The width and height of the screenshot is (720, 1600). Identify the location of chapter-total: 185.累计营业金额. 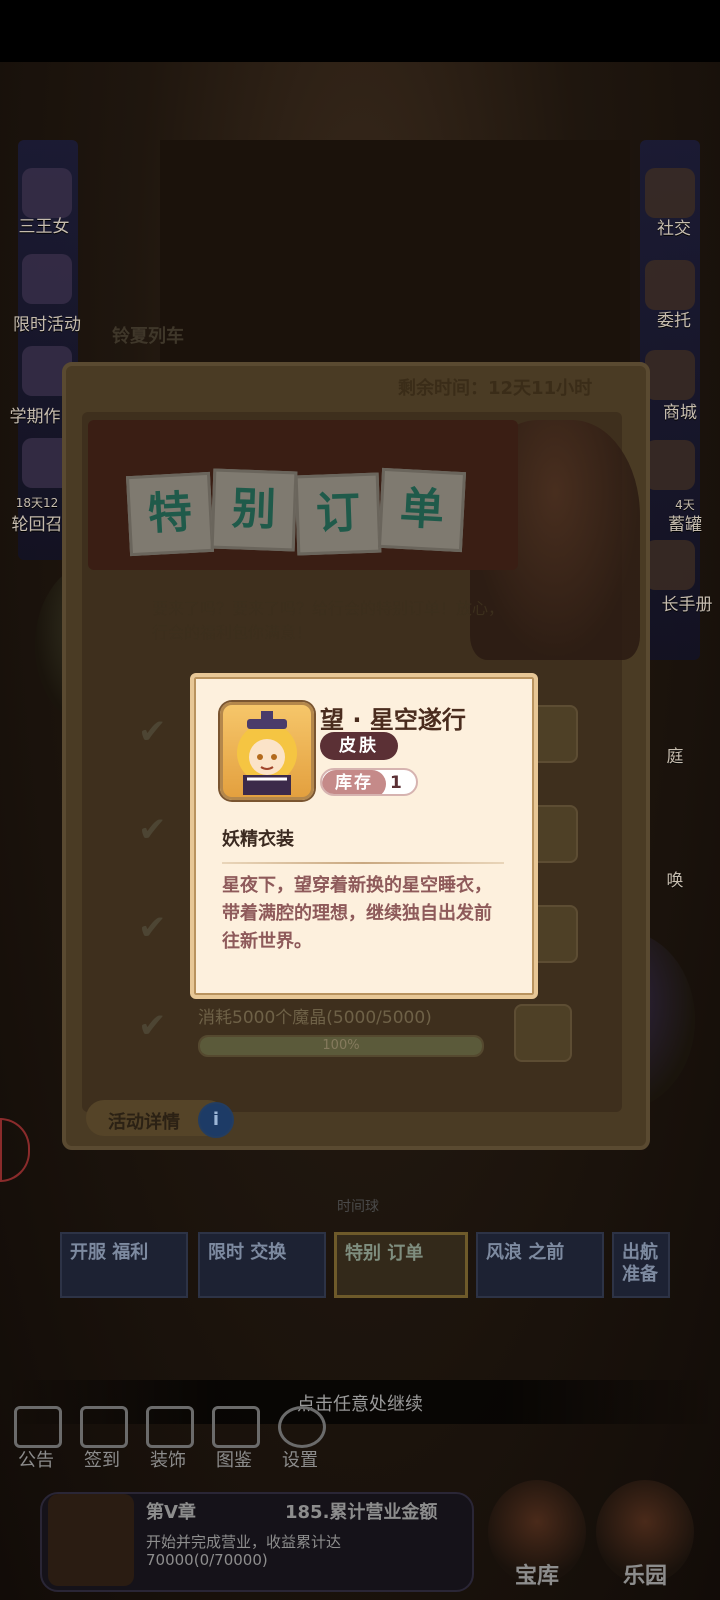
(361, 1512).